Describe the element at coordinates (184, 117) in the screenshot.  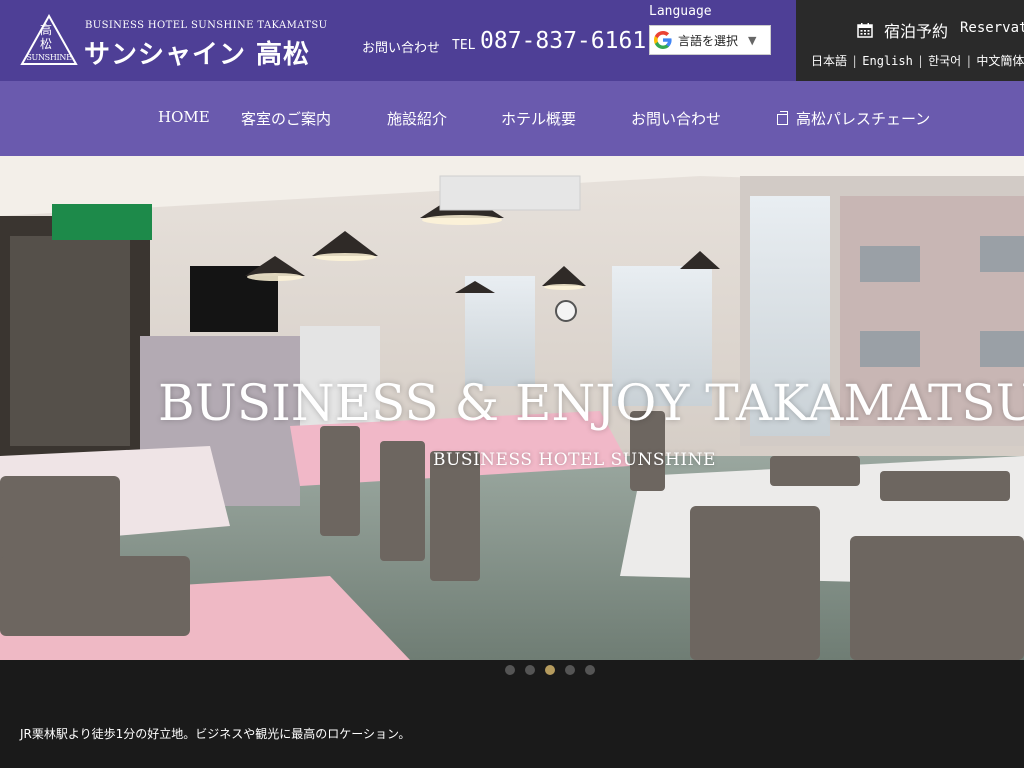
I see `nav-item-home: HOME` at that location.